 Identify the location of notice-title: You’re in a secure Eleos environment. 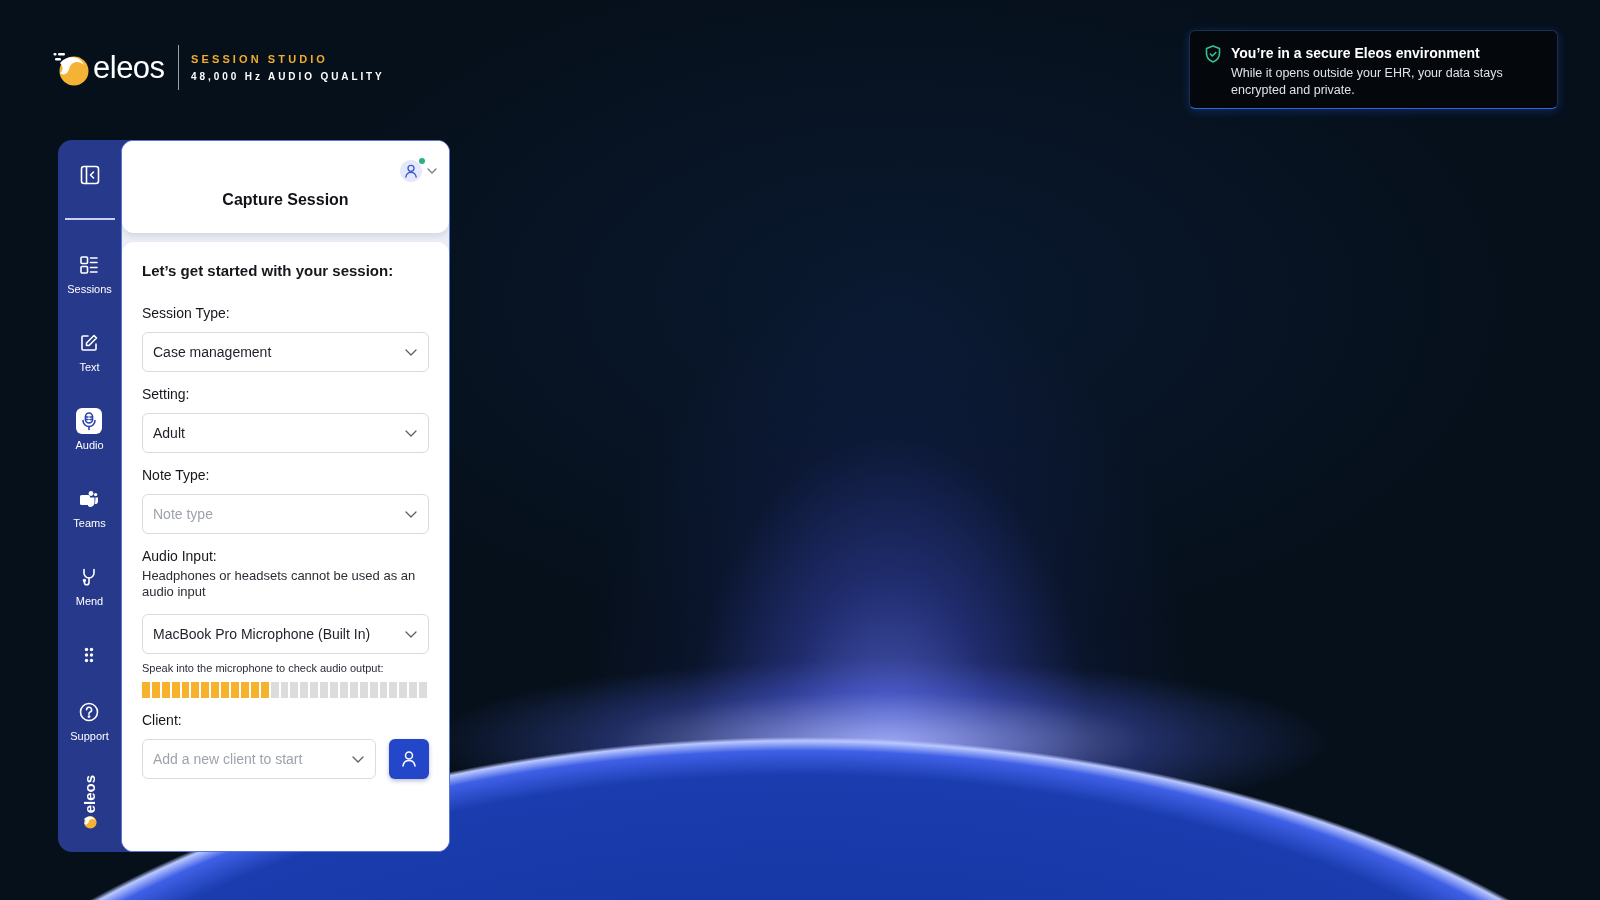
(1356, 53).